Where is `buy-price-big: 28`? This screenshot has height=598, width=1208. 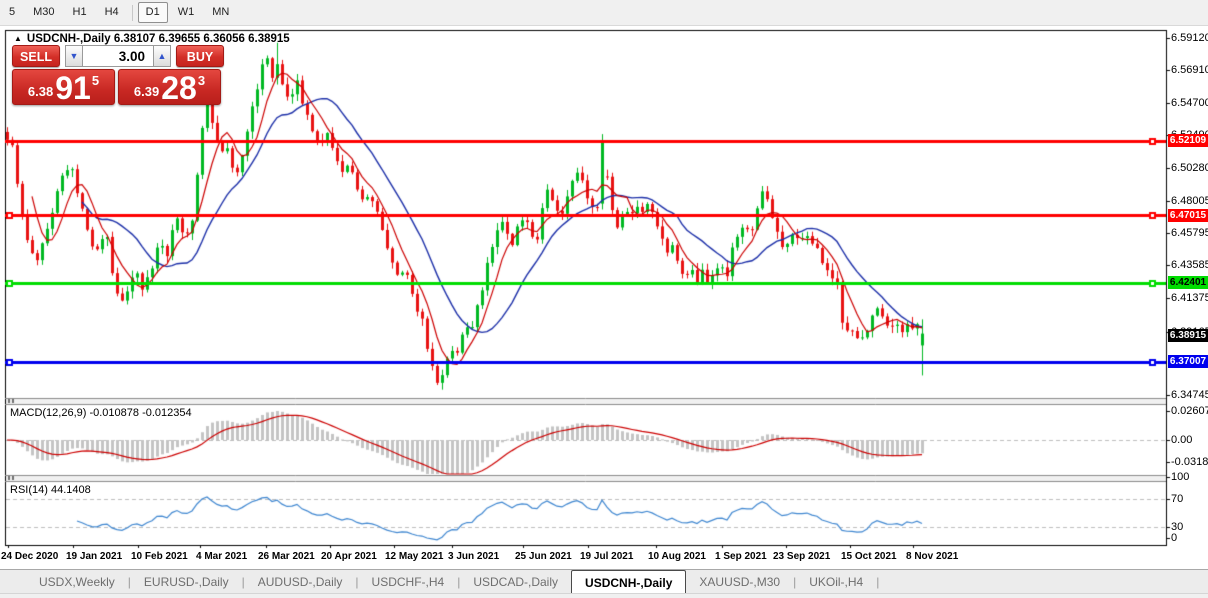
buy-price-big: 28 is located at coordinates (179, 88).